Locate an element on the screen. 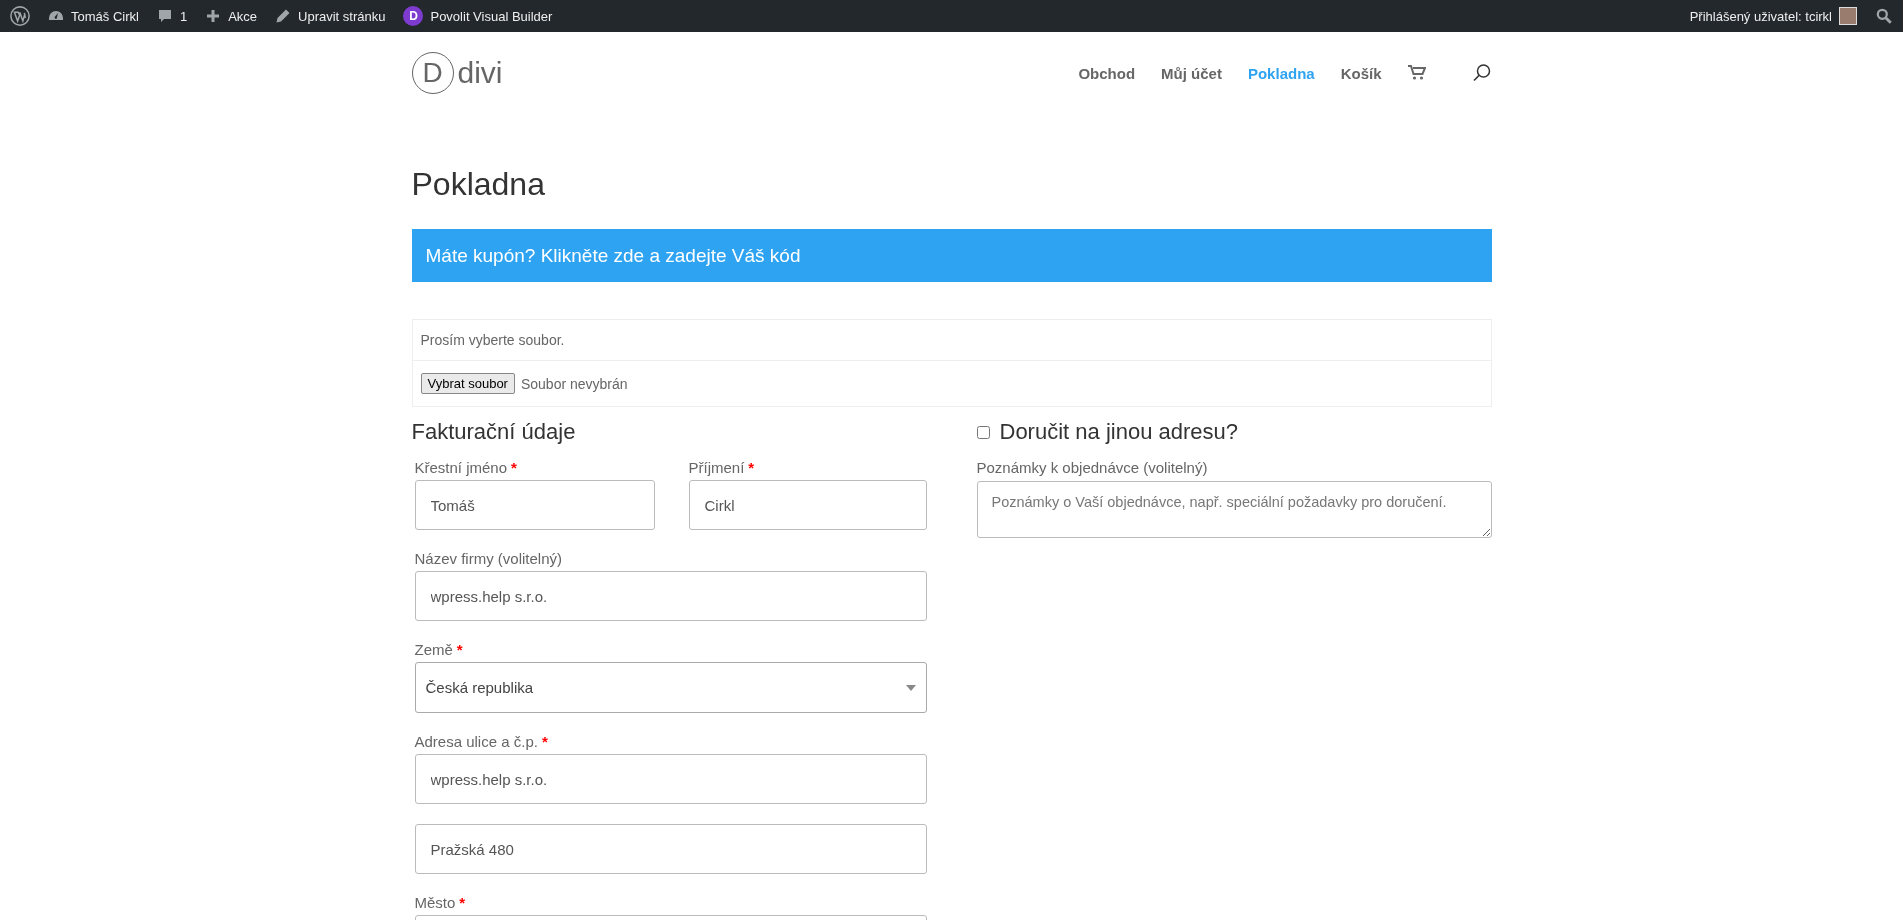 The image size is (1903, 920). admin-bar-item: Tomáš Cirkl is located at coordinates (93, 16).